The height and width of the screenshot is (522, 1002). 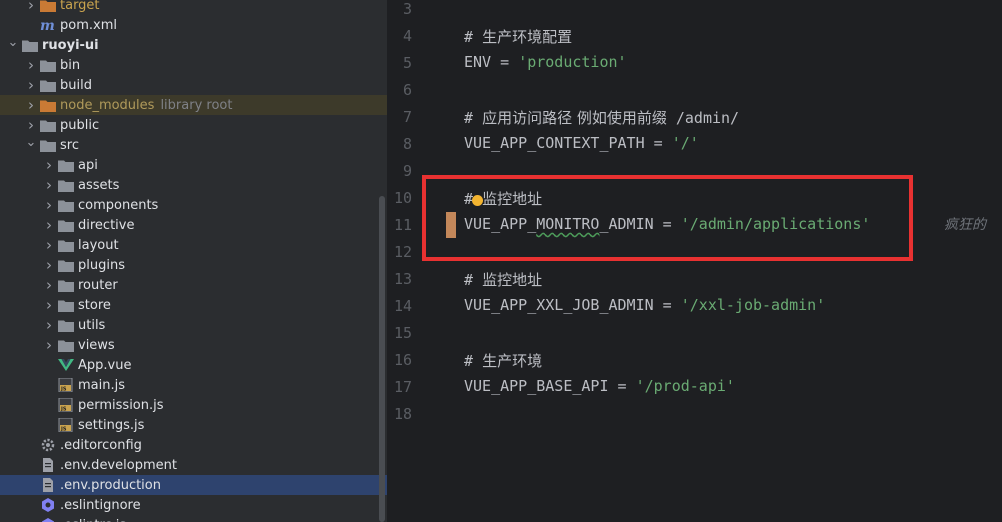 I want to click on code-token: 应用访问路径 例如使用前缀, so click(x=574, y=118).